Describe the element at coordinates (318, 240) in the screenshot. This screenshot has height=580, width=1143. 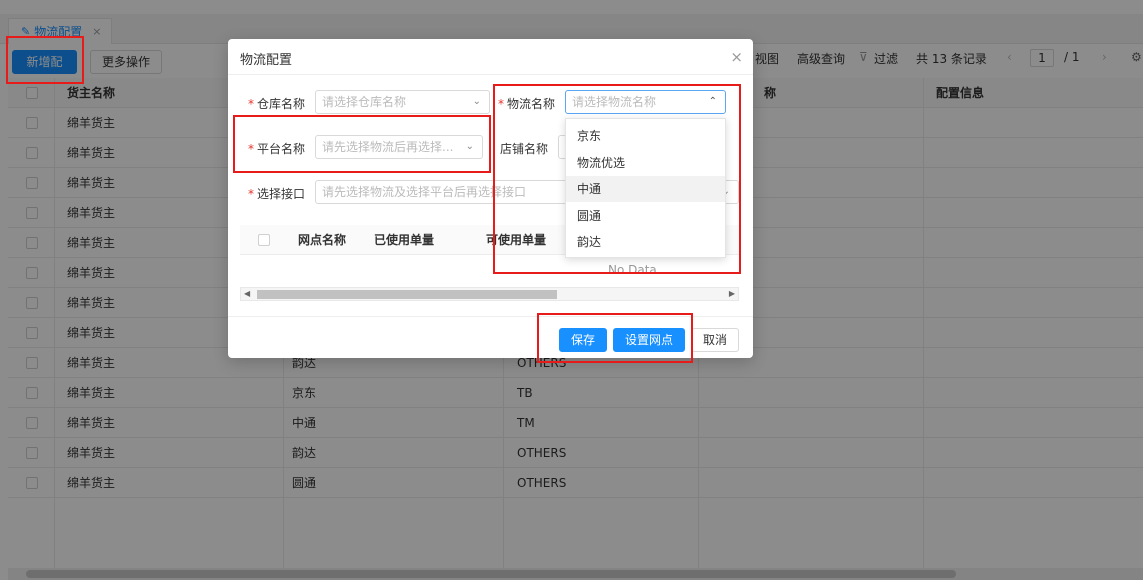
I see `col-outlet-name: 网点名称` at that location.